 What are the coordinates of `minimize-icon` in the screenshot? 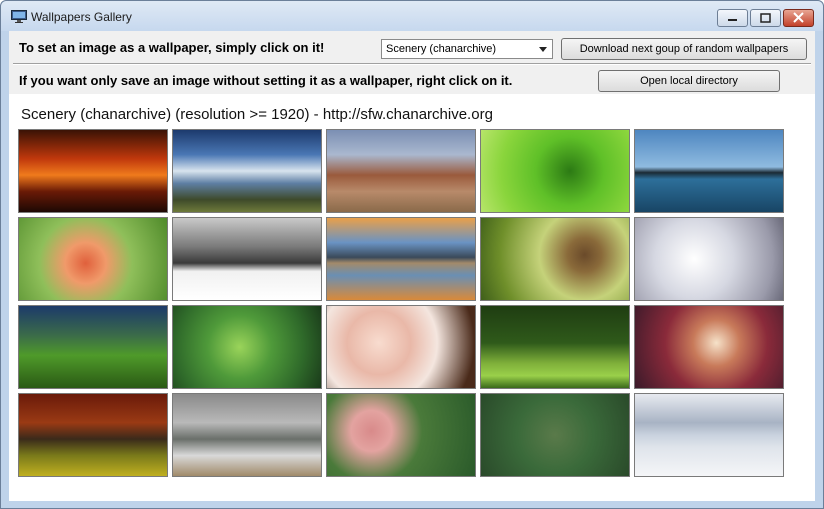 It's located at (732, 20).